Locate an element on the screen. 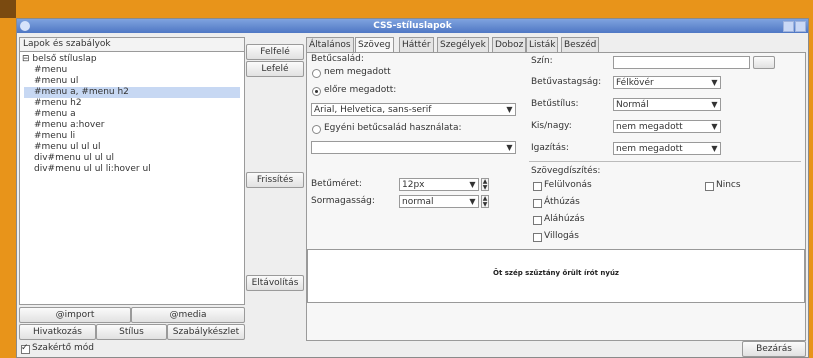 The image size is (813, 358). link-button: Hivatkozás is located at coordinates (57, 332).